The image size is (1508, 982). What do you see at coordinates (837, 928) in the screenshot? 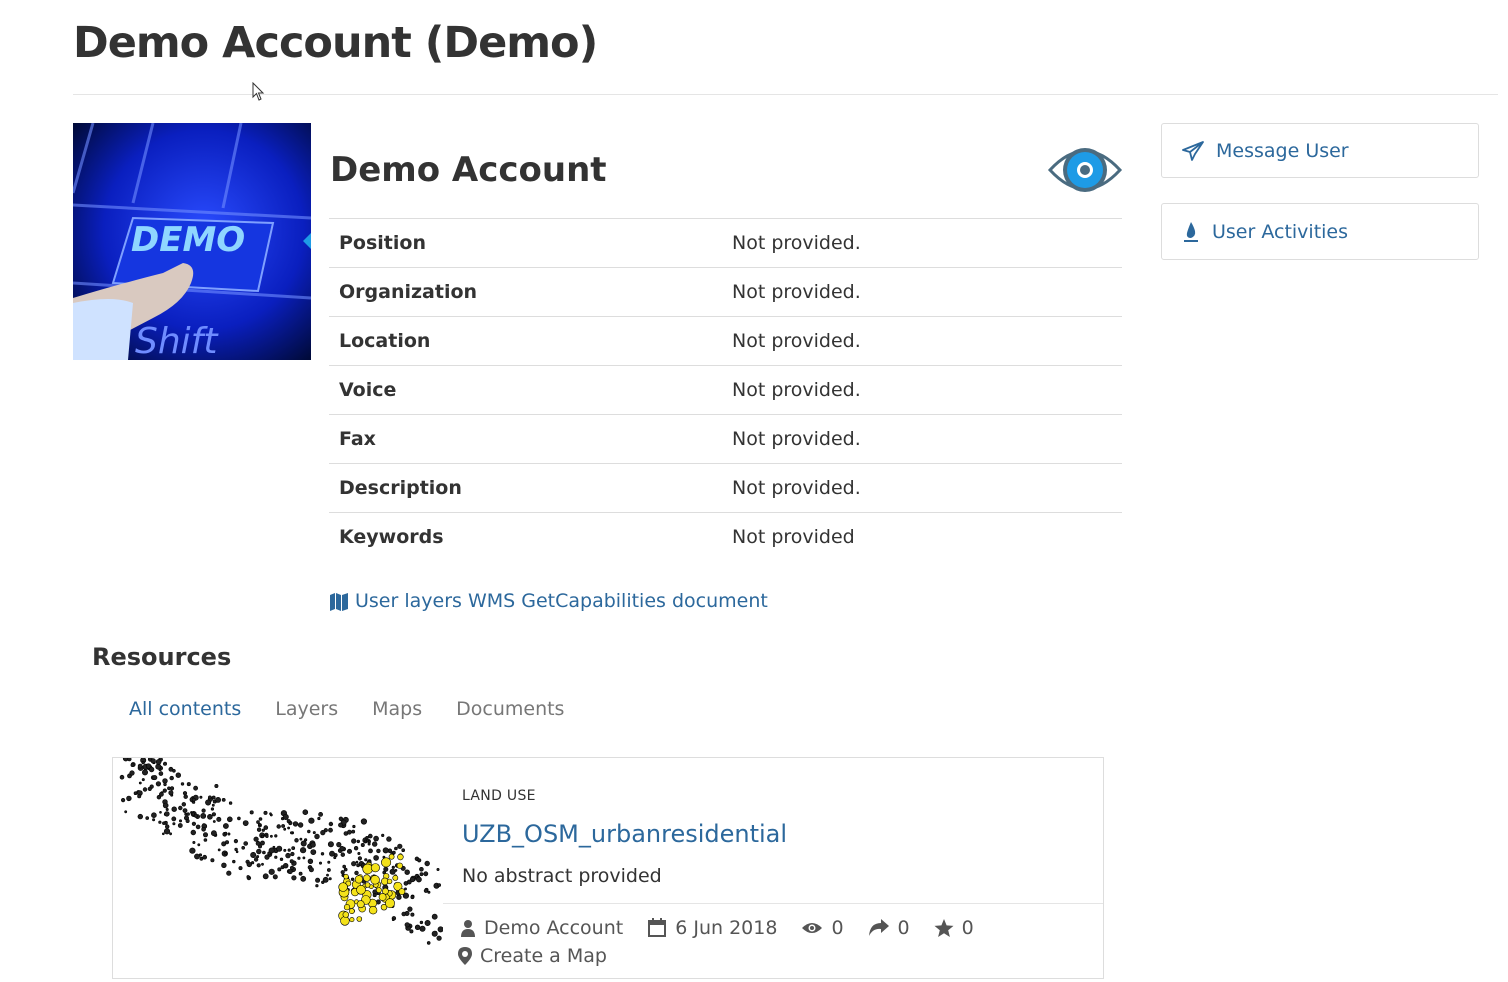
I see `views-count: 0` at bounding box center [837, 928].